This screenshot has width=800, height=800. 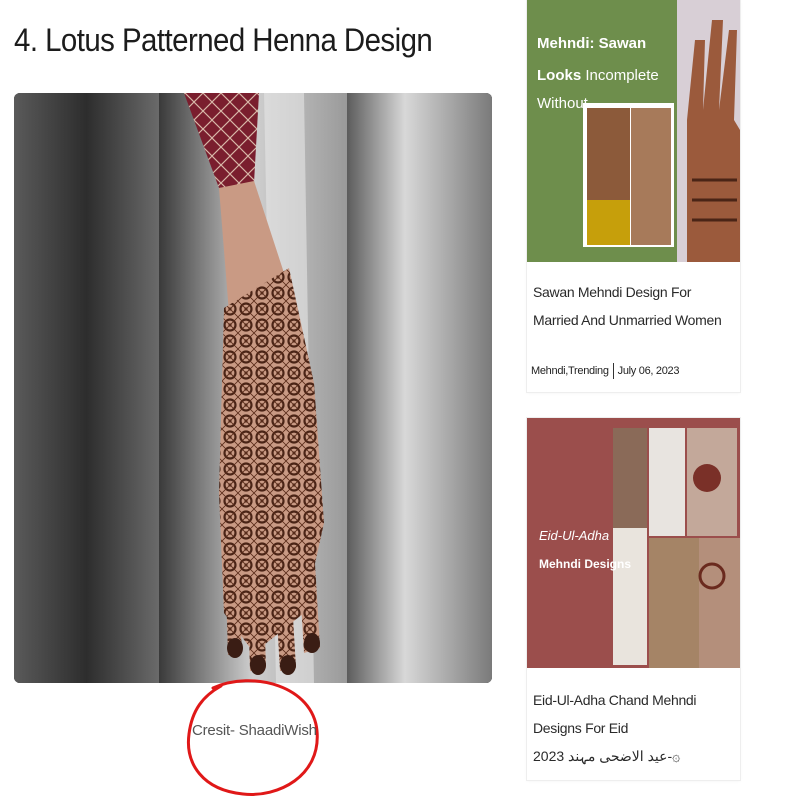 What do you see at coordinates (633, 543) in the screenshot?
I see `post-thumbnail: Eid-Ul-Adha Mehndi Designs` at bounding box center [633, 543].